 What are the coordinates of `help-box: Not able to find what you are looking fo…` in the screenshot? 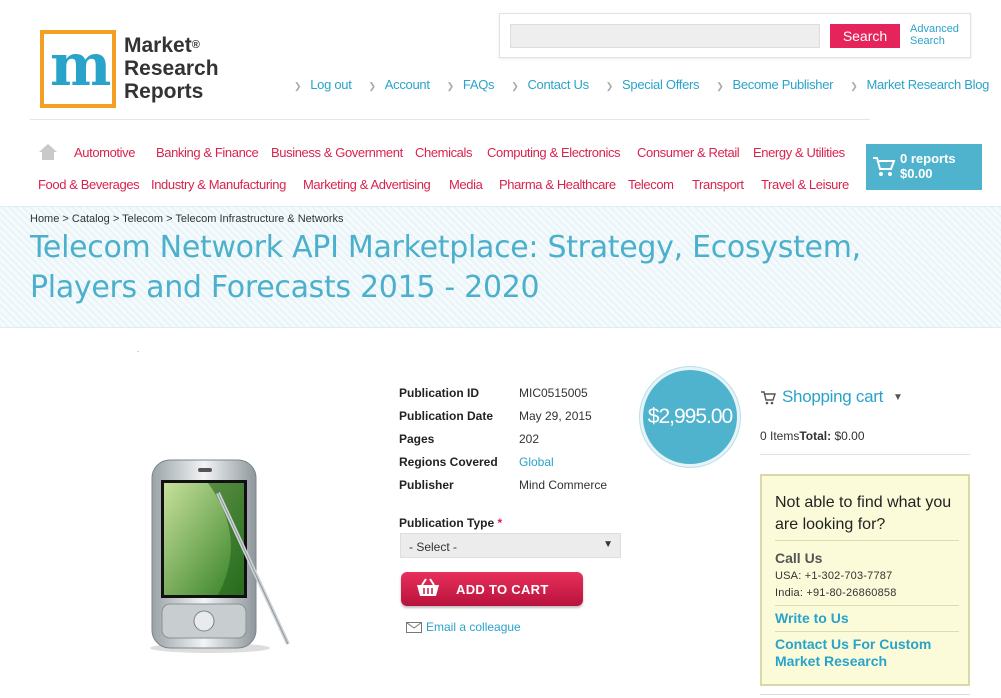 It's located at (865, 580).